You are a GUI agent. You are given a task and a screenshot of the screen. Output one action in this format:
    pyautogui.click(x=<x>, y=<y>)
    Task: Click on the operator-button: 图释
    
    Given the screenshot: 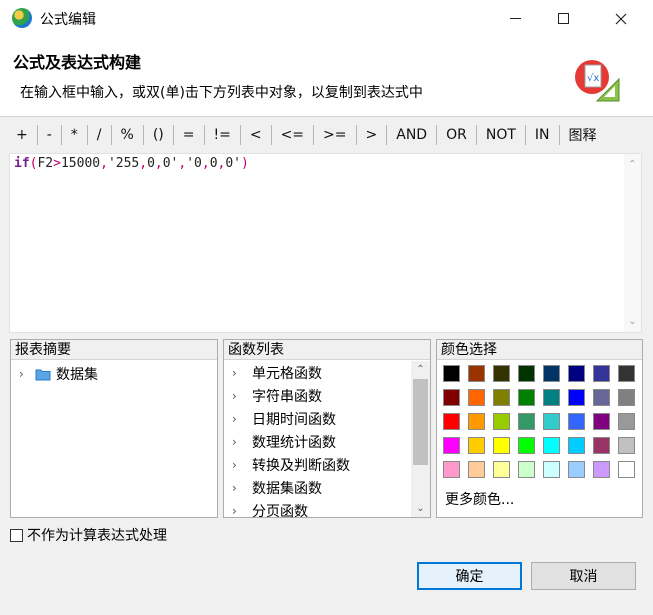 What is the action you would take?
    pyautogui.click(x=583, y=135)
    